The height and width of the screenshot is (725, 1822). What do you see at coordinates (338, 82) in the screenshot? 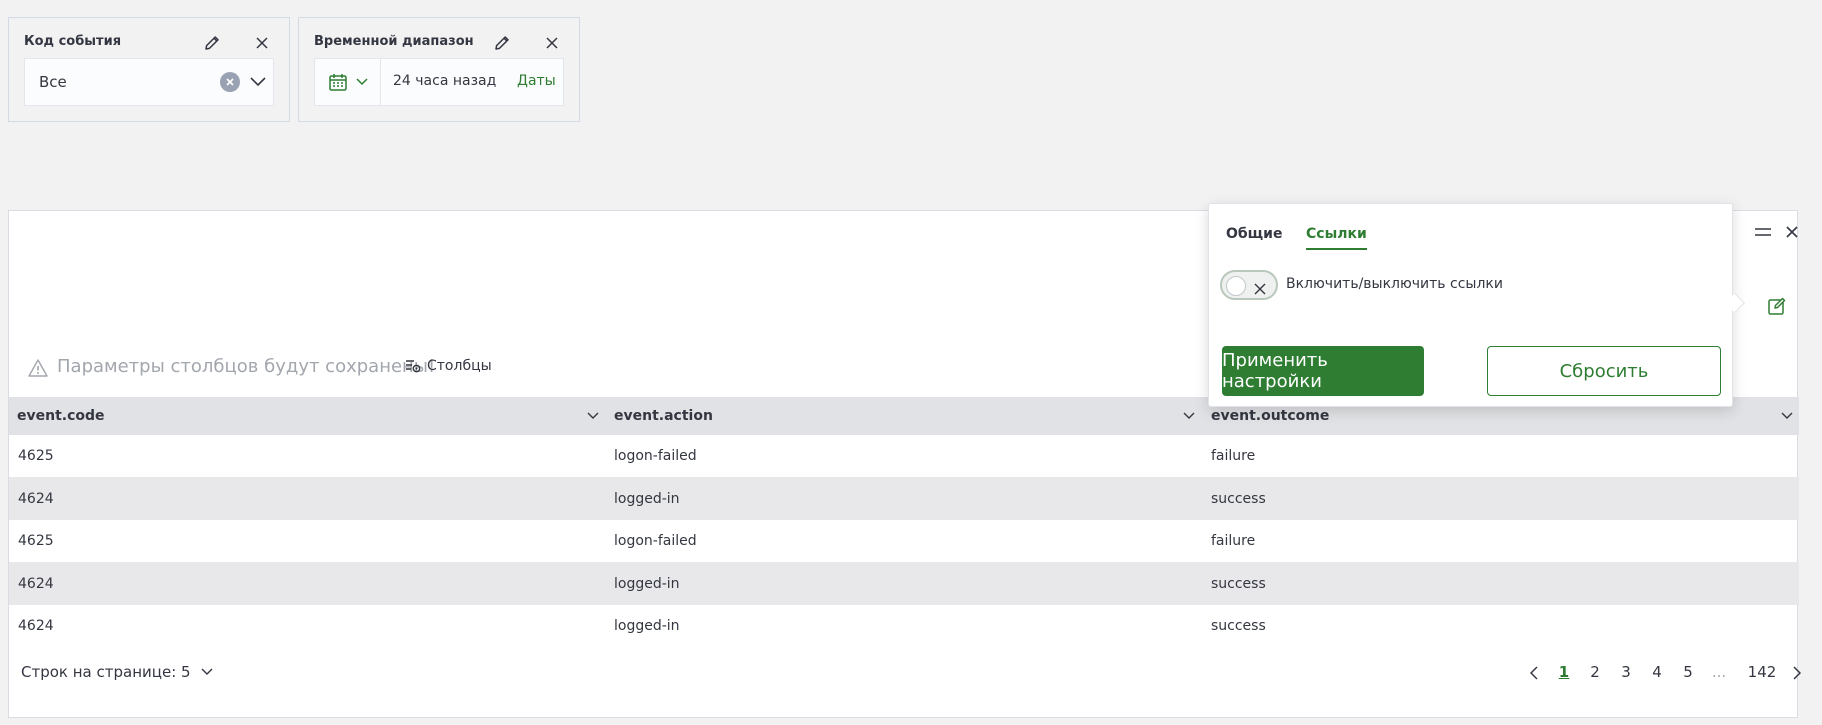
I see `calendar-icon` at bounding box center [338, 82].